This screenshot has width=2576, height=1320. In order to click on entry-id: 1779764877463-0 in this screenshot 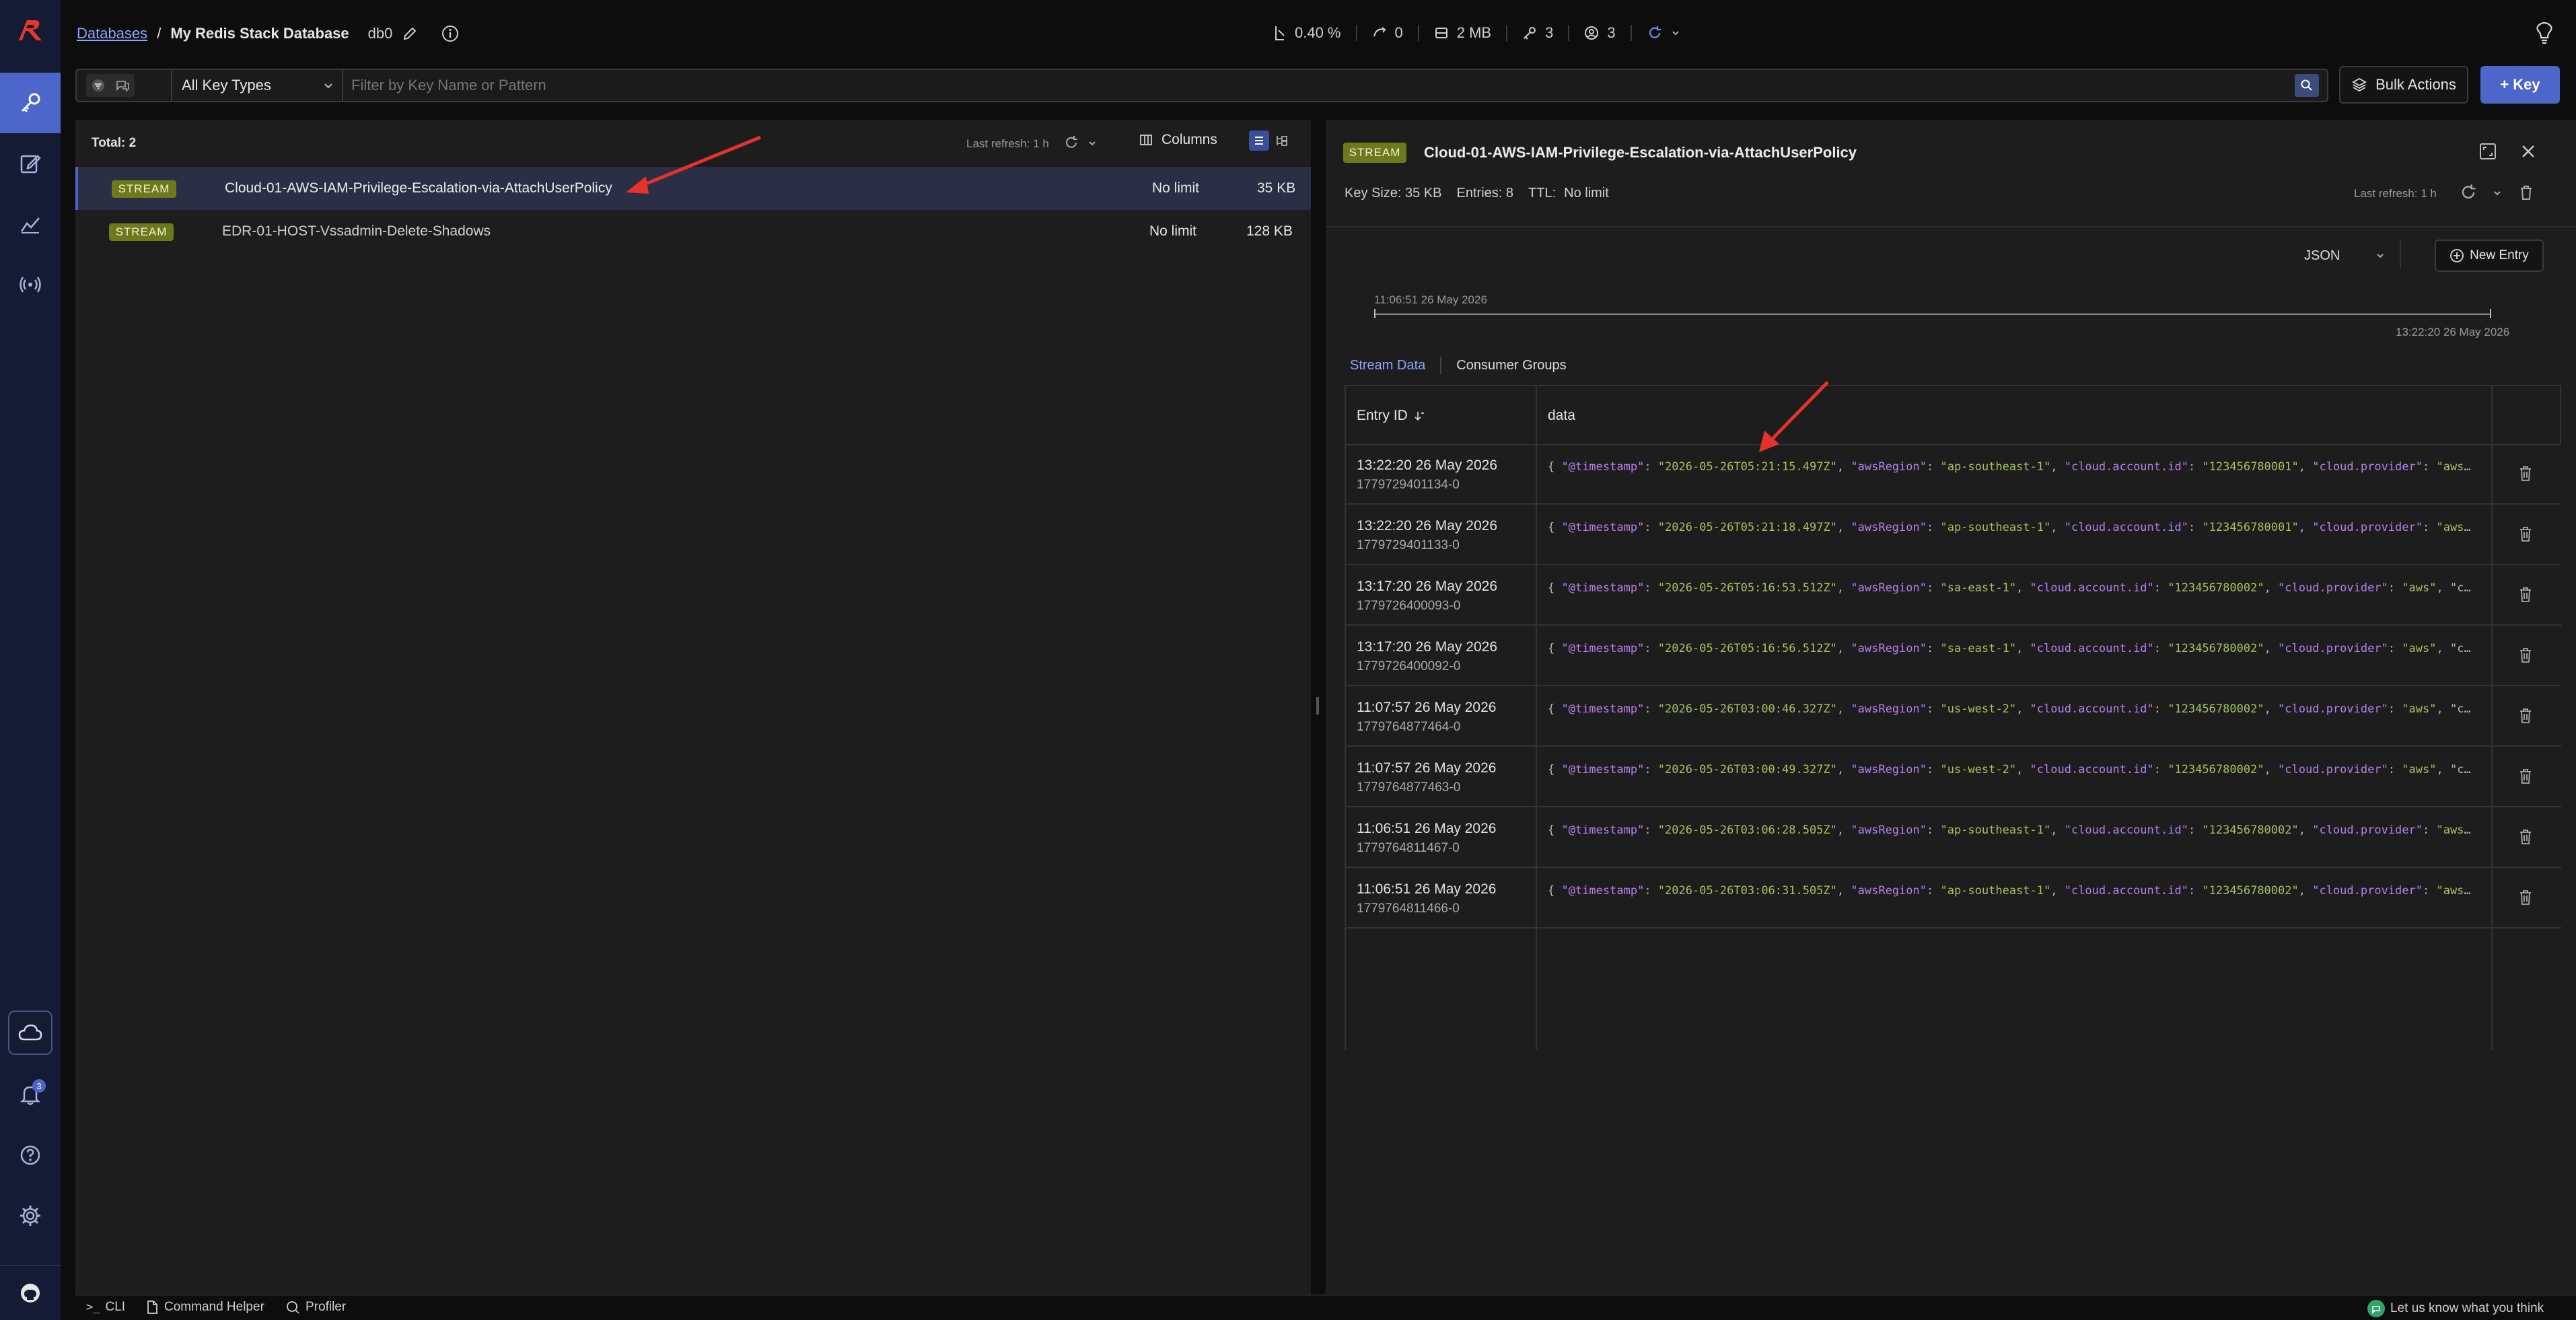, I will do `click(1409, 787)`.